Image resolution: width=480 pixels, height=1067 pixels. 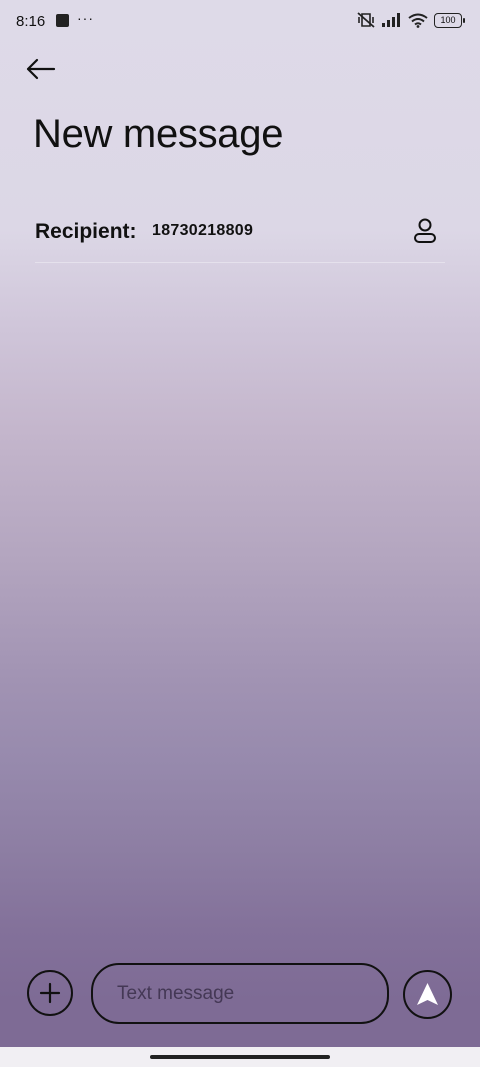 I want to click on plus-icon, so click(x=50, y=993).